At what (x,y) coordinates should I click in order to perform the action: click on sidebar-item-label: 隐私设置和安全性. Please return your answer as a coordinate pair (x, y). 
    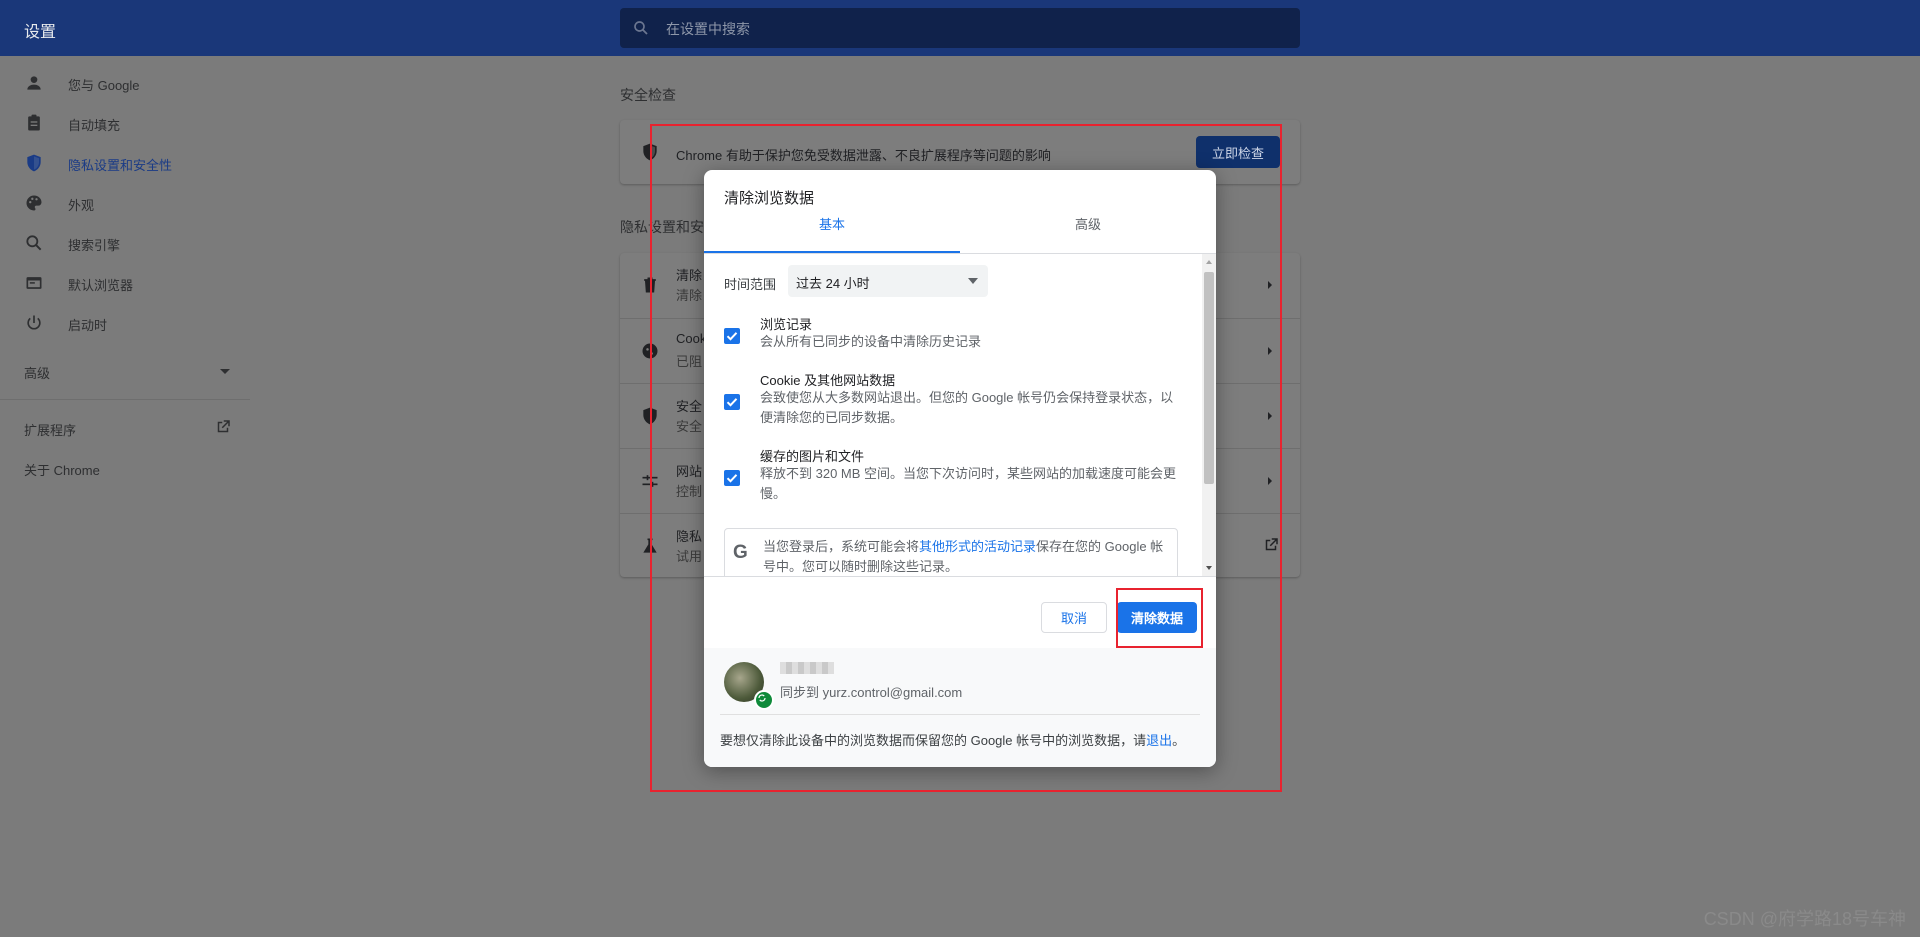
    Looking at the image, I should click on (120, 165).